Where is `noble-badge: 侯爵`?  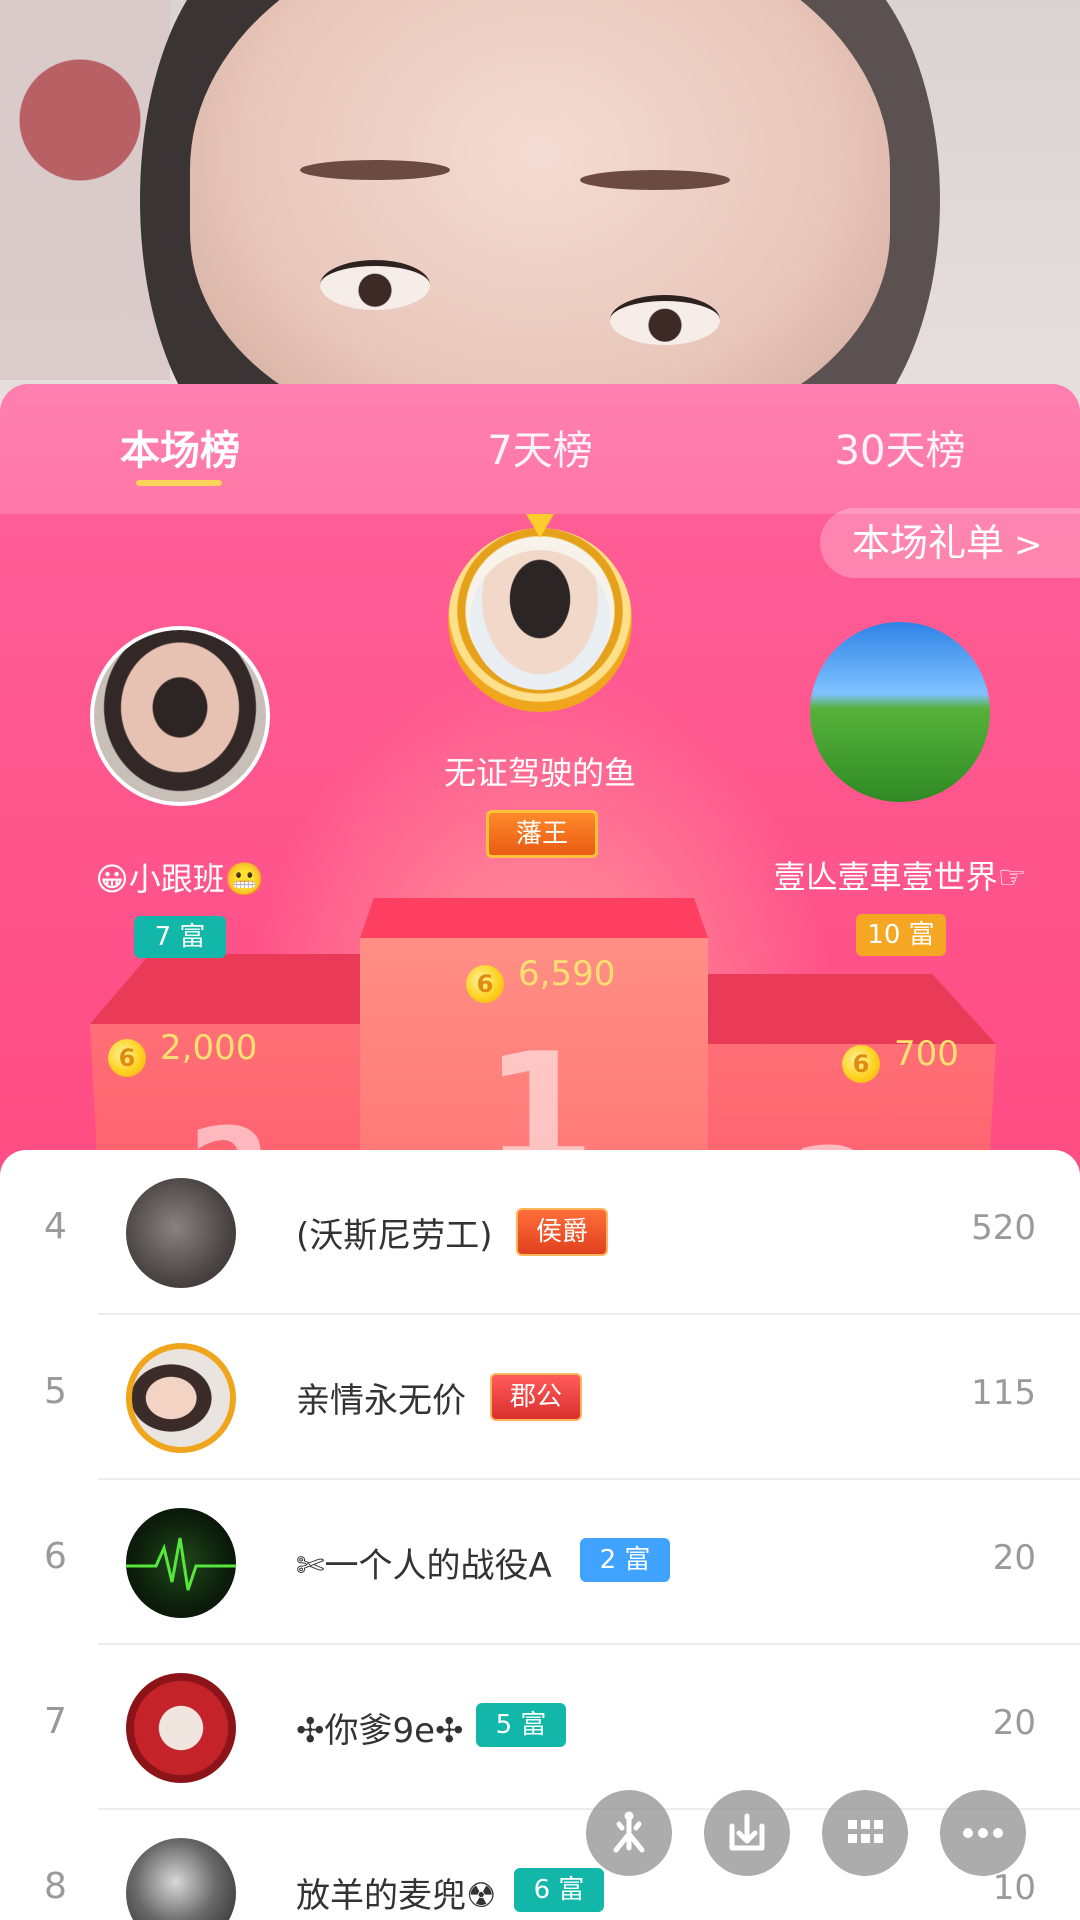 noble-badge: 侯爵 is located at coordinates (562, 1232).